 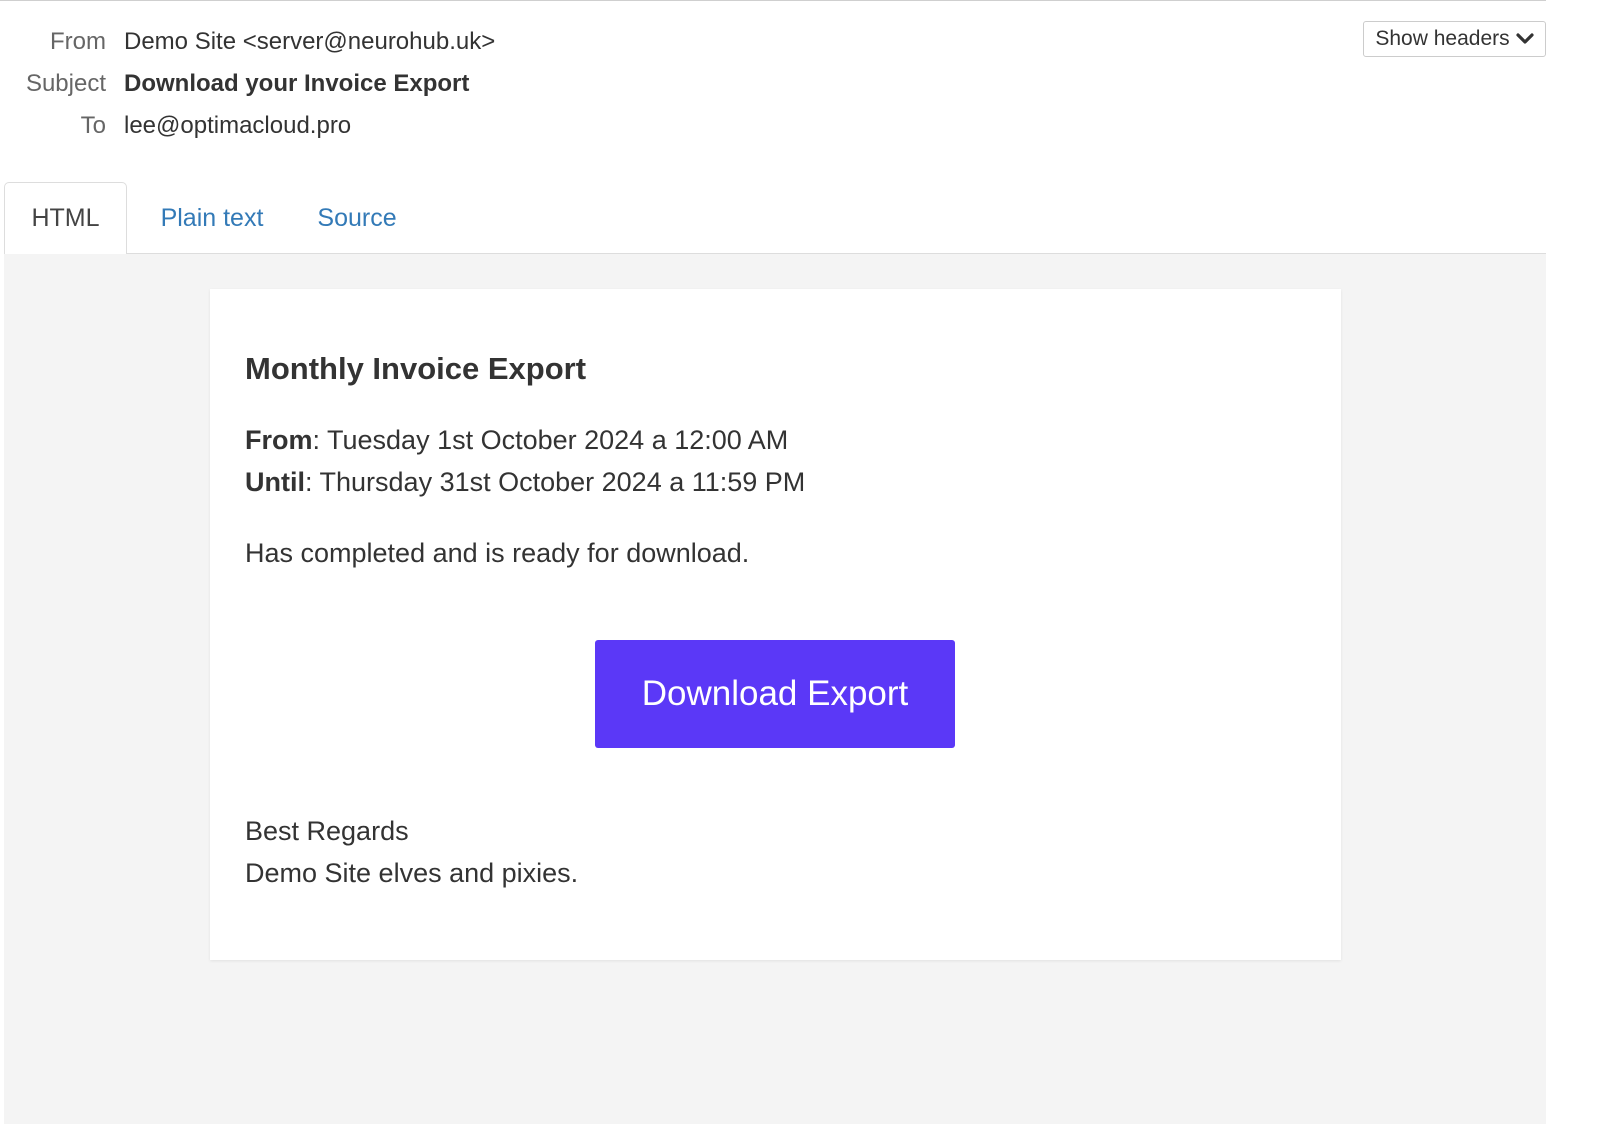 I want to click on period-until-label: Until, so click(x=275, y=482).